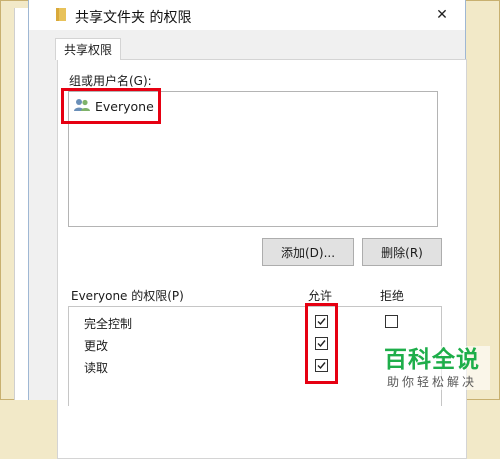  I want to click on groups-label: 组或用户名(G):, so click(110, 81).